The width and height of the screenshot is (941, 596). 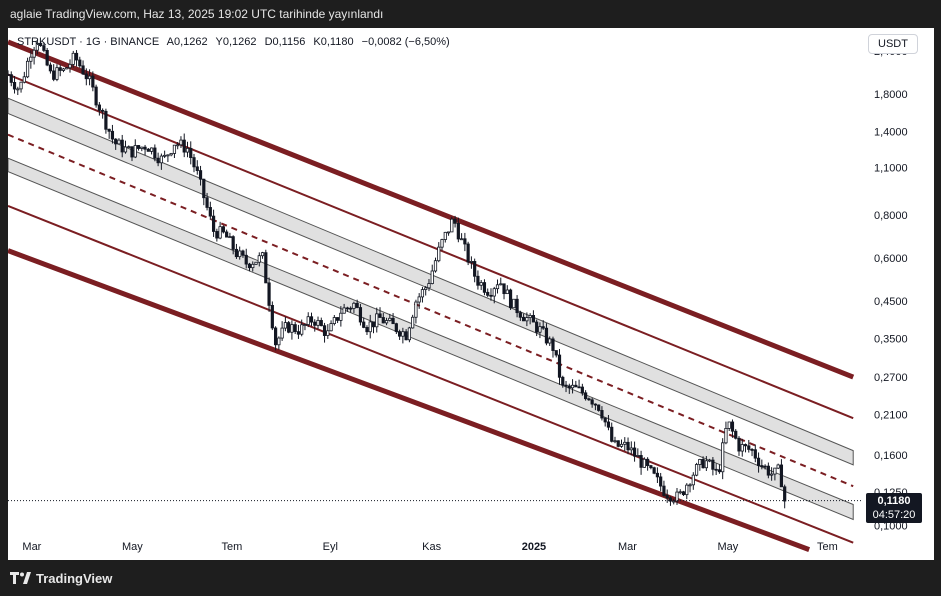 What do you see at coordinates (330, 547) in the screenshot?
I see `x-tick-label: Eyl` at bounding box center [330, 547].